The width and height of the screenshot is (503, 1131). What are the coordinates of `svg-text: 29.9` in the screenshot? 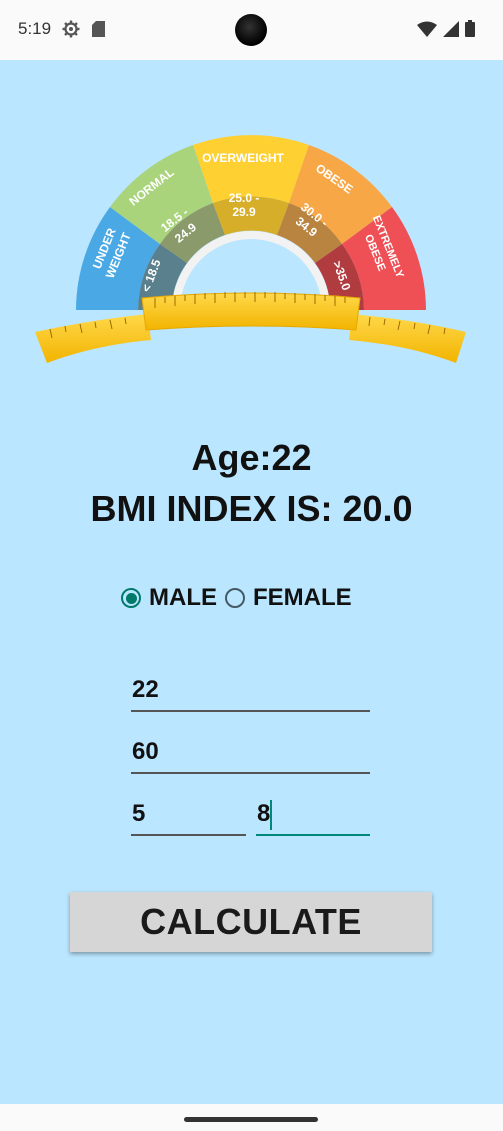 It's located at (244, 212).